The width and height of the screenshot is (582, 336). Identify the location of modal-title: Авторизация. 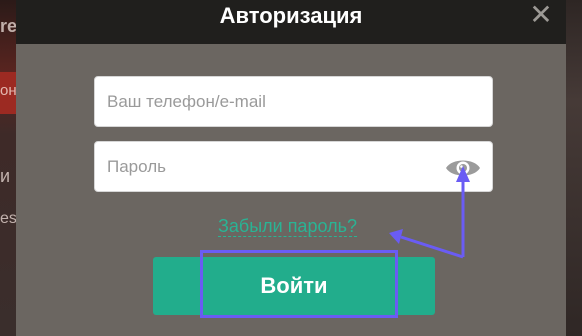
(291, 15).